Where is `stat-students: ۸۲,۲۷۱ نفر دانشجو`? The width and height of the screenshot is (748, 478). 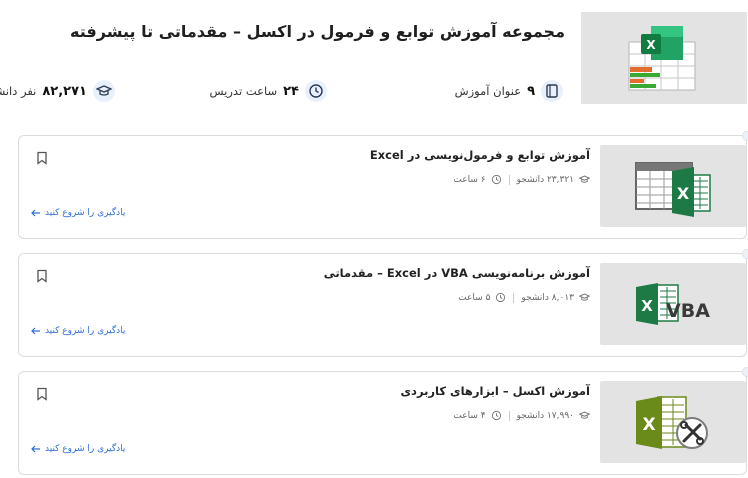 stat-students: ۸۲,۲۷۱ نفر دانشجو is located at coordinates (58, 91).